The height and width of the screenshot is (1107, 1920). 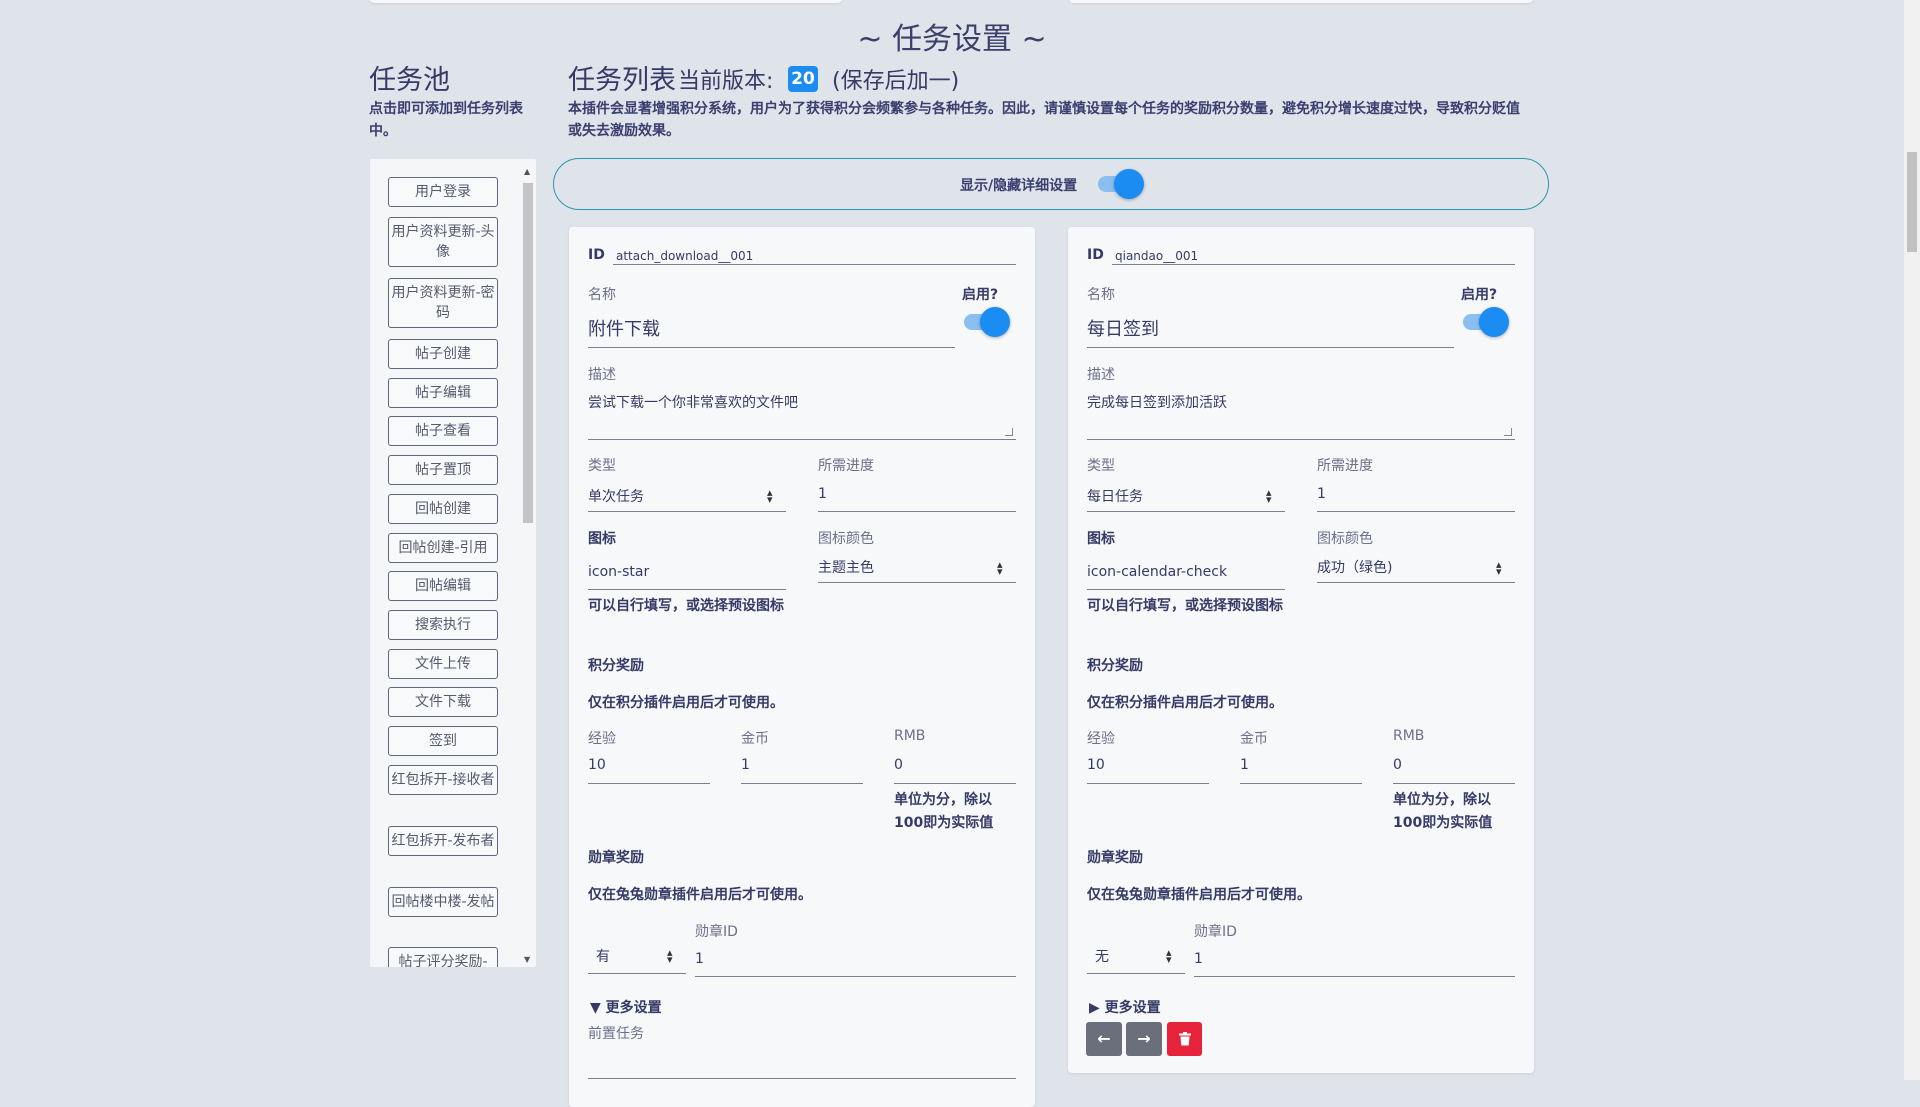 What do you see at coordinates (527, 171) in the screenshot?
I see `scroll-up-icon: ▲` at bounding box center [527, 171].